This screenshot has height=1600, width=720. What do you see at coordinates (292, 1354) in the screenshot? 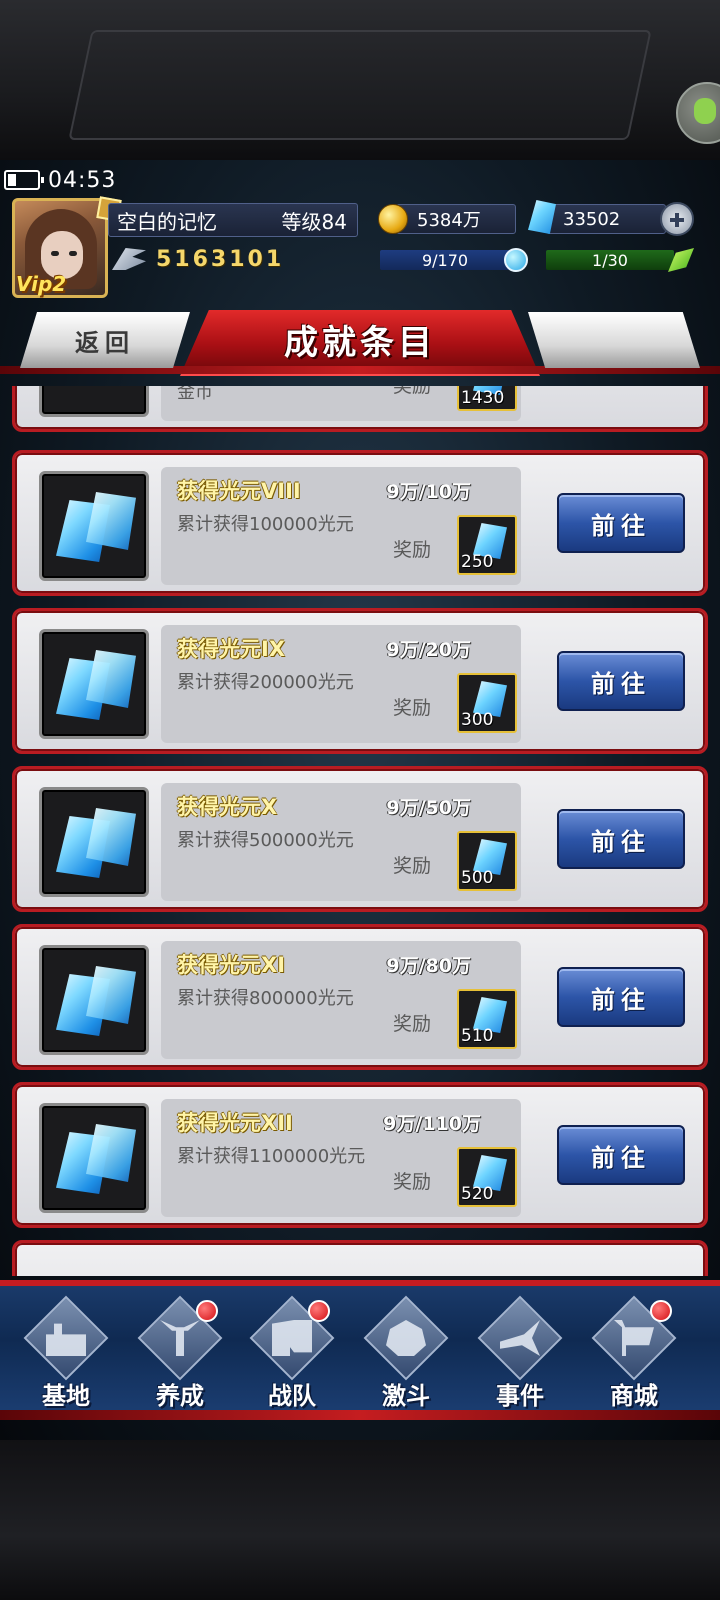
I see `nav-team: 战队` at bounding box center [292, 1354].